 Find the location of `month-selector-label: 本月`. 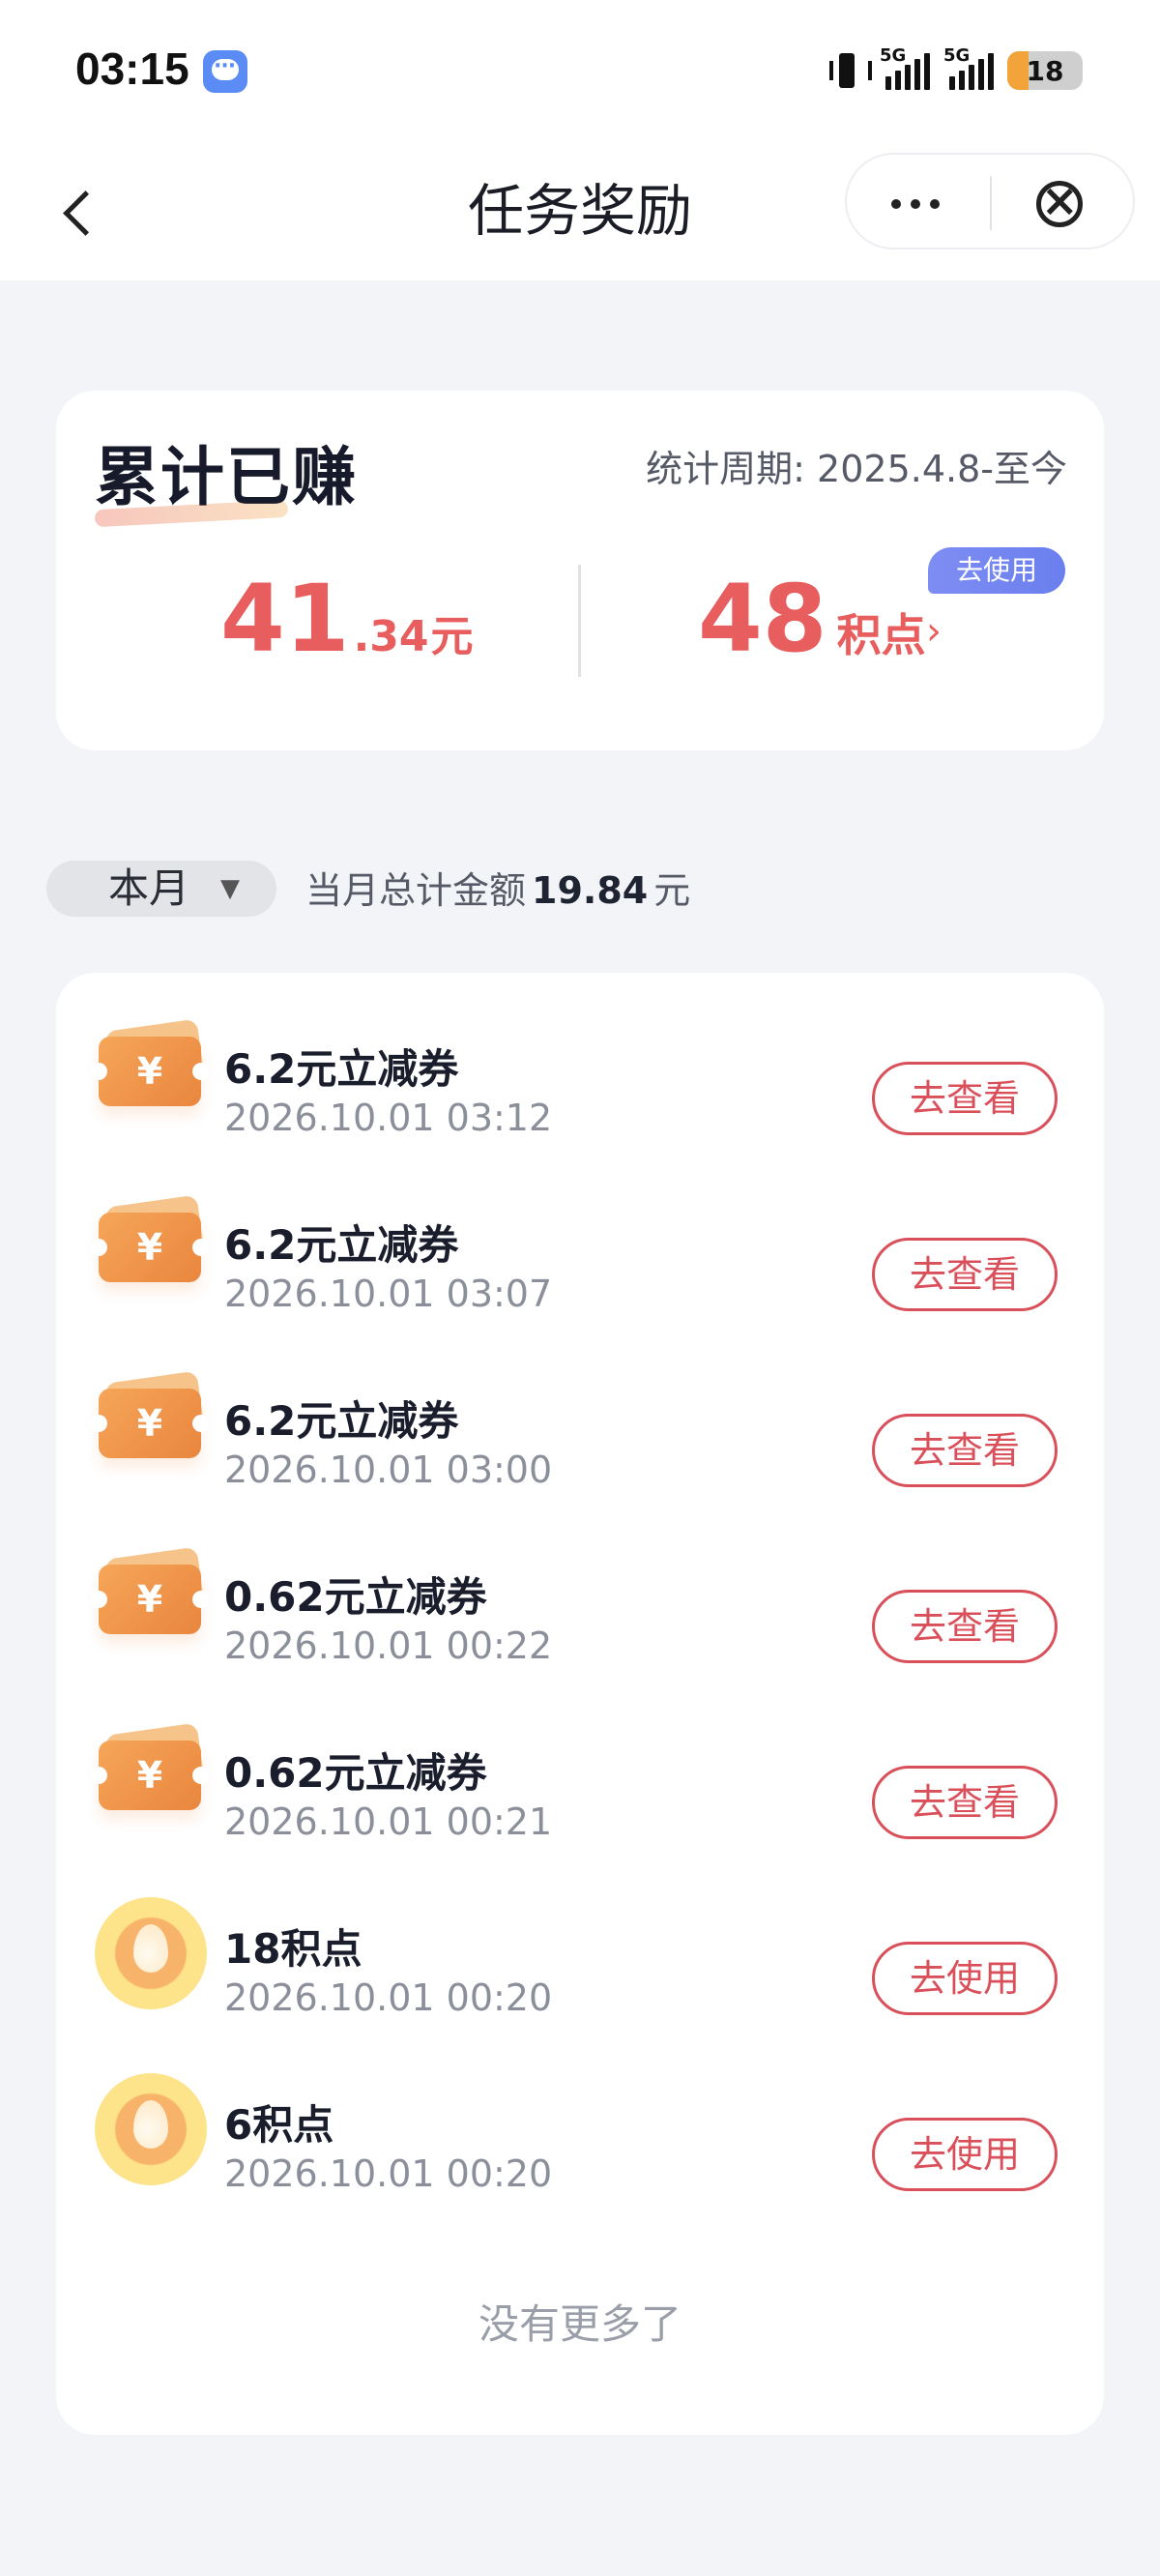

month-selector-label: 本月 is located at coordinates (149, 888).